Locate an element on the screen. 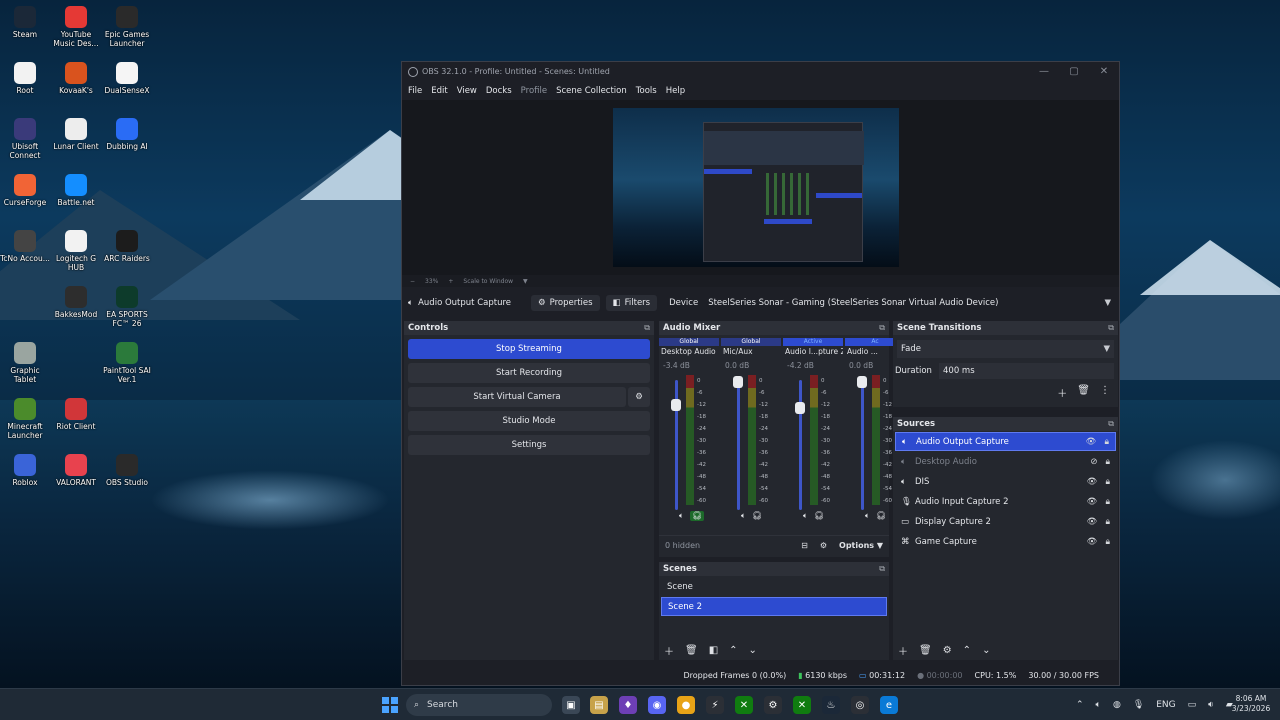 Image resolution: width=1280 pixels, height=720 pixels. minimize-button: — is located at coordinates (1044, 71).